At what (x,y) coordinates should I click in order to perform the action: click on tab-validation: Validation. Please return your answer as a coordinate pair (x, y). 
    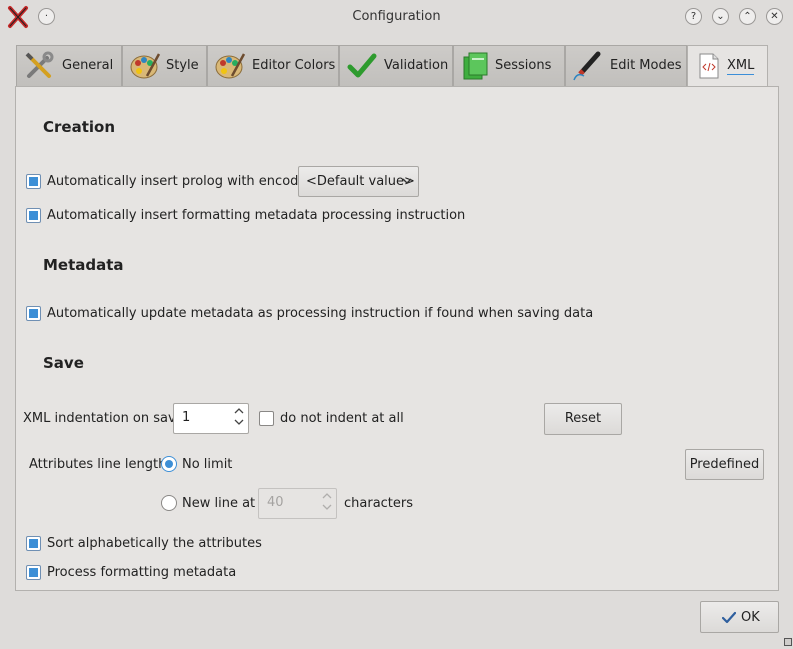
    Looking at the image, I should click on (396, 65).